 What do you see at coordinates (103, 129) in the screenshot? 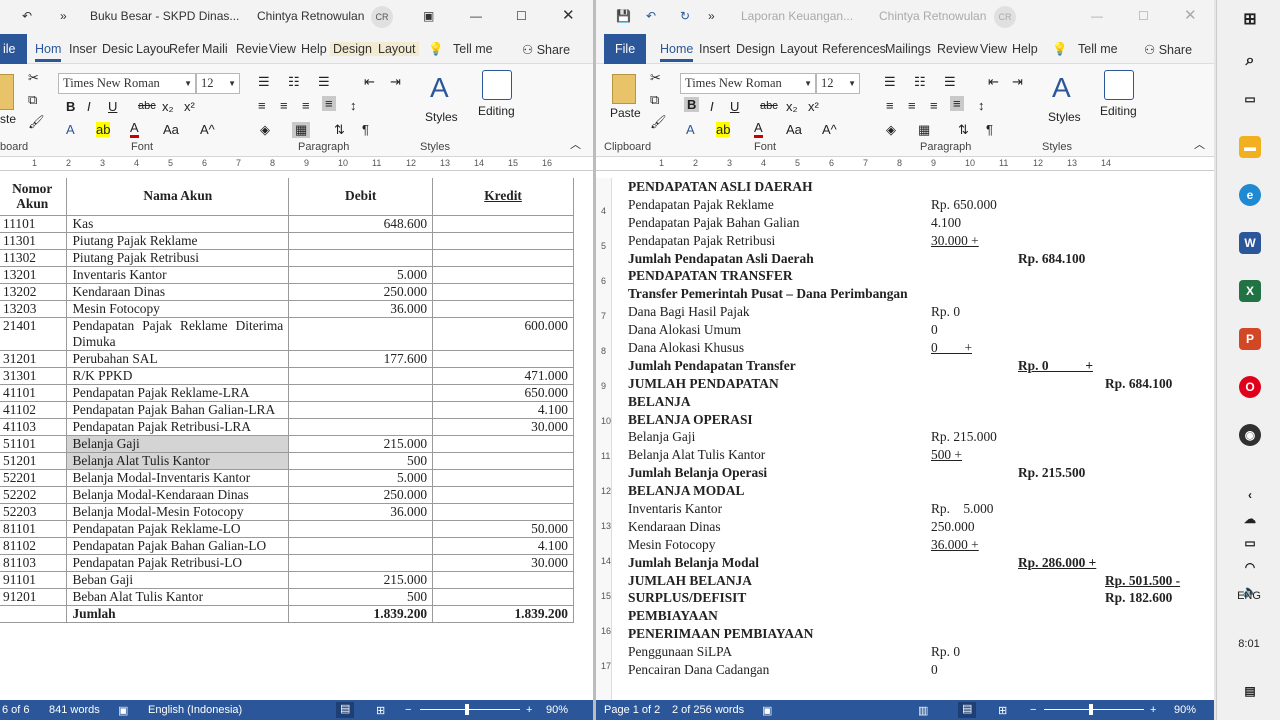
I see `highlight-icon: ab` at bounding box center [103, 129].